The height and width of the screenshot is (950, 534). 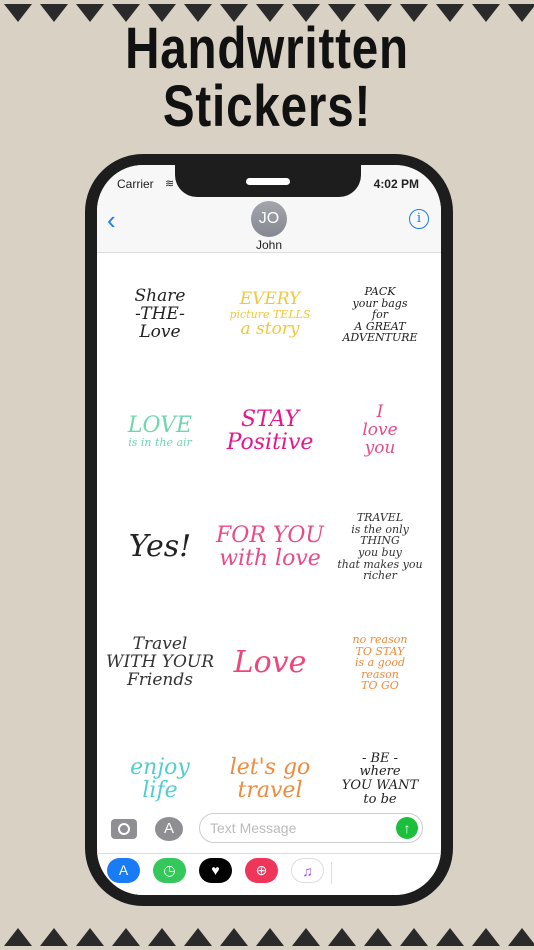 I want to click on sticker-text: life, so click(x=160, y=790).